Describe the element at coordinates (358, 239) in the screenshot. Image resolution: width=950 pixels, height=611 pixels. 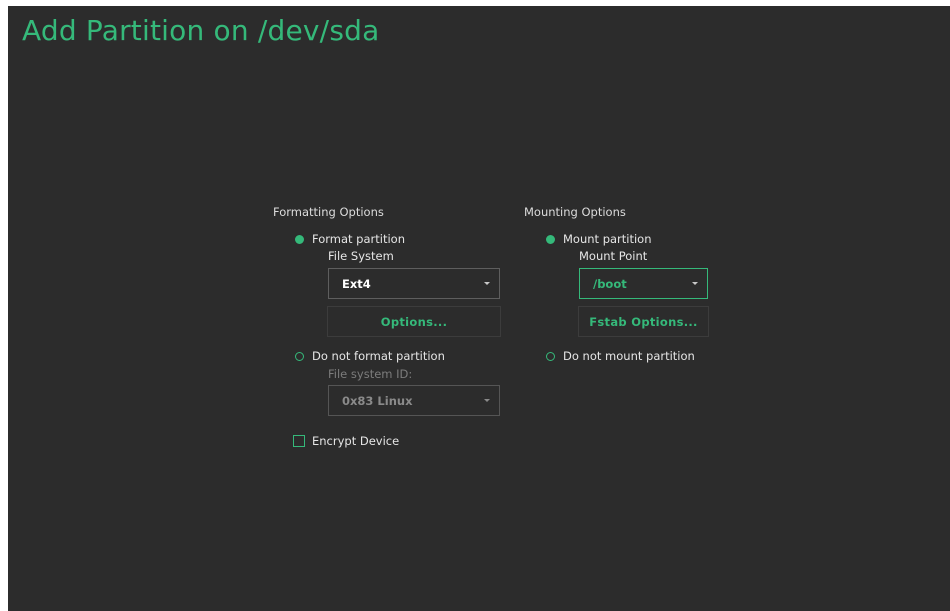
I see `format-partition-label: Format partition` at that location.